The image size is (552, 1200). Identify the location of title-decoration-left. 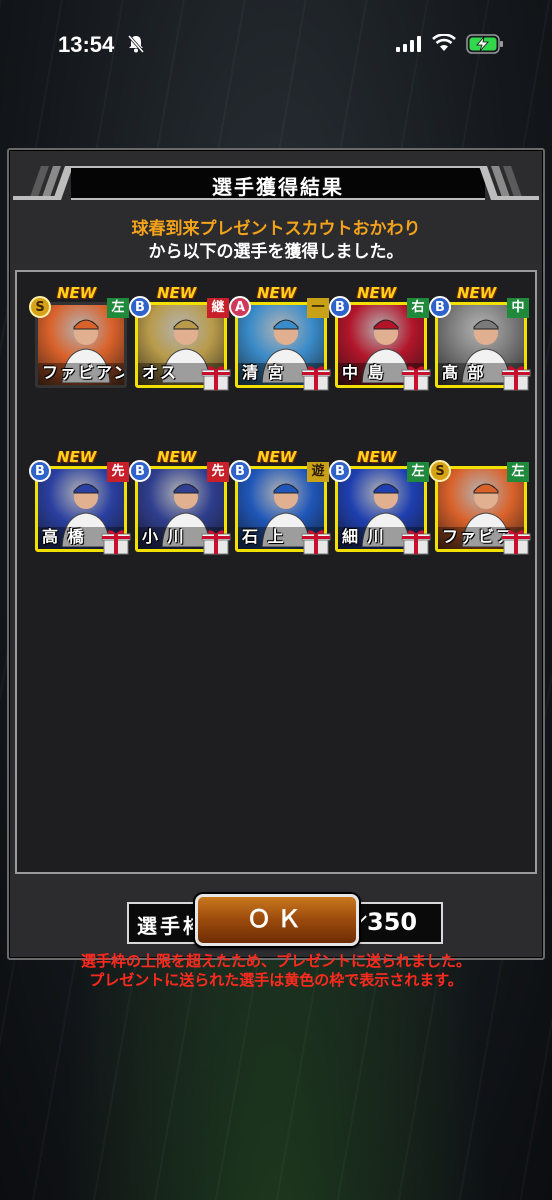
(43, 183).